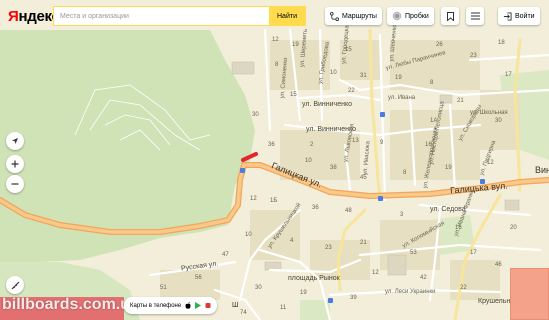 The width and height of the screenshot is (549, 320). I want to click on location-arrow-icon, so click(15, 141).